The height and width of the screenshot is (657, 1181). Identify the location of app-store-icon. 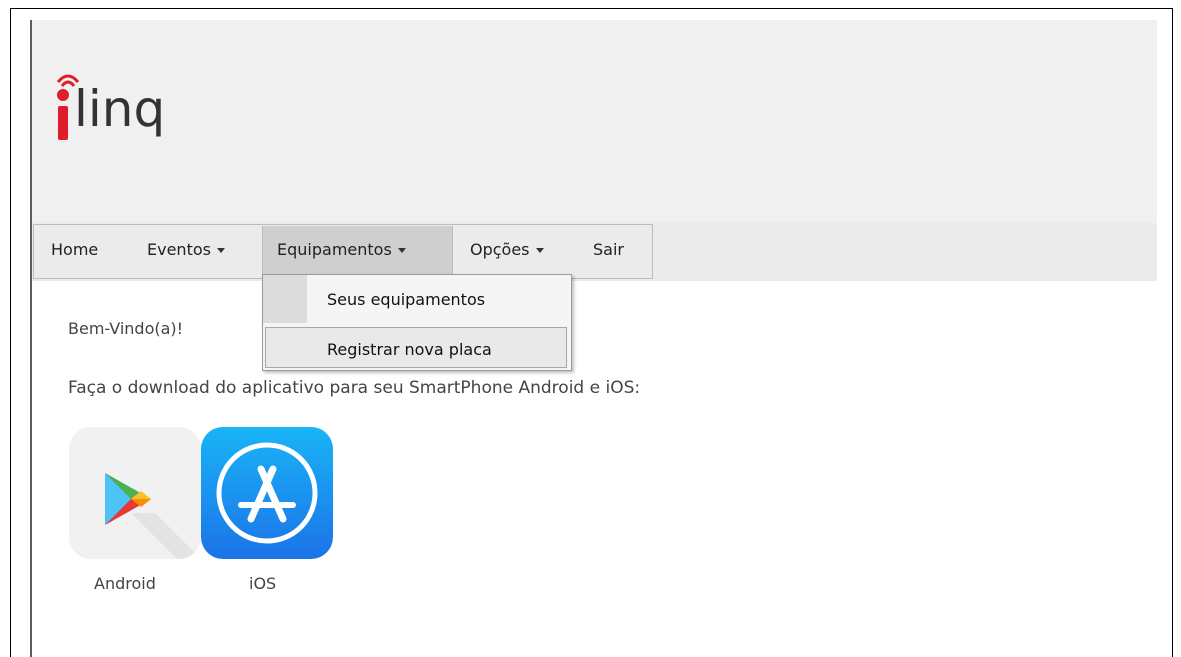
(267, 493).